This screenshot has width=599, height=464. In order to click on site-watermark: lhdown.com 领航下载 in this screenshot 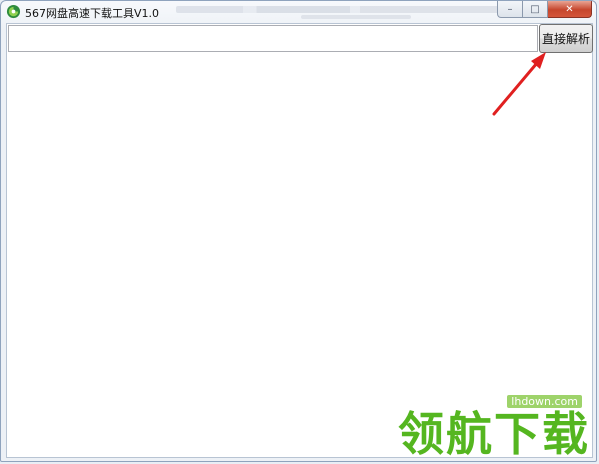, I will do `click(494, 424)`.